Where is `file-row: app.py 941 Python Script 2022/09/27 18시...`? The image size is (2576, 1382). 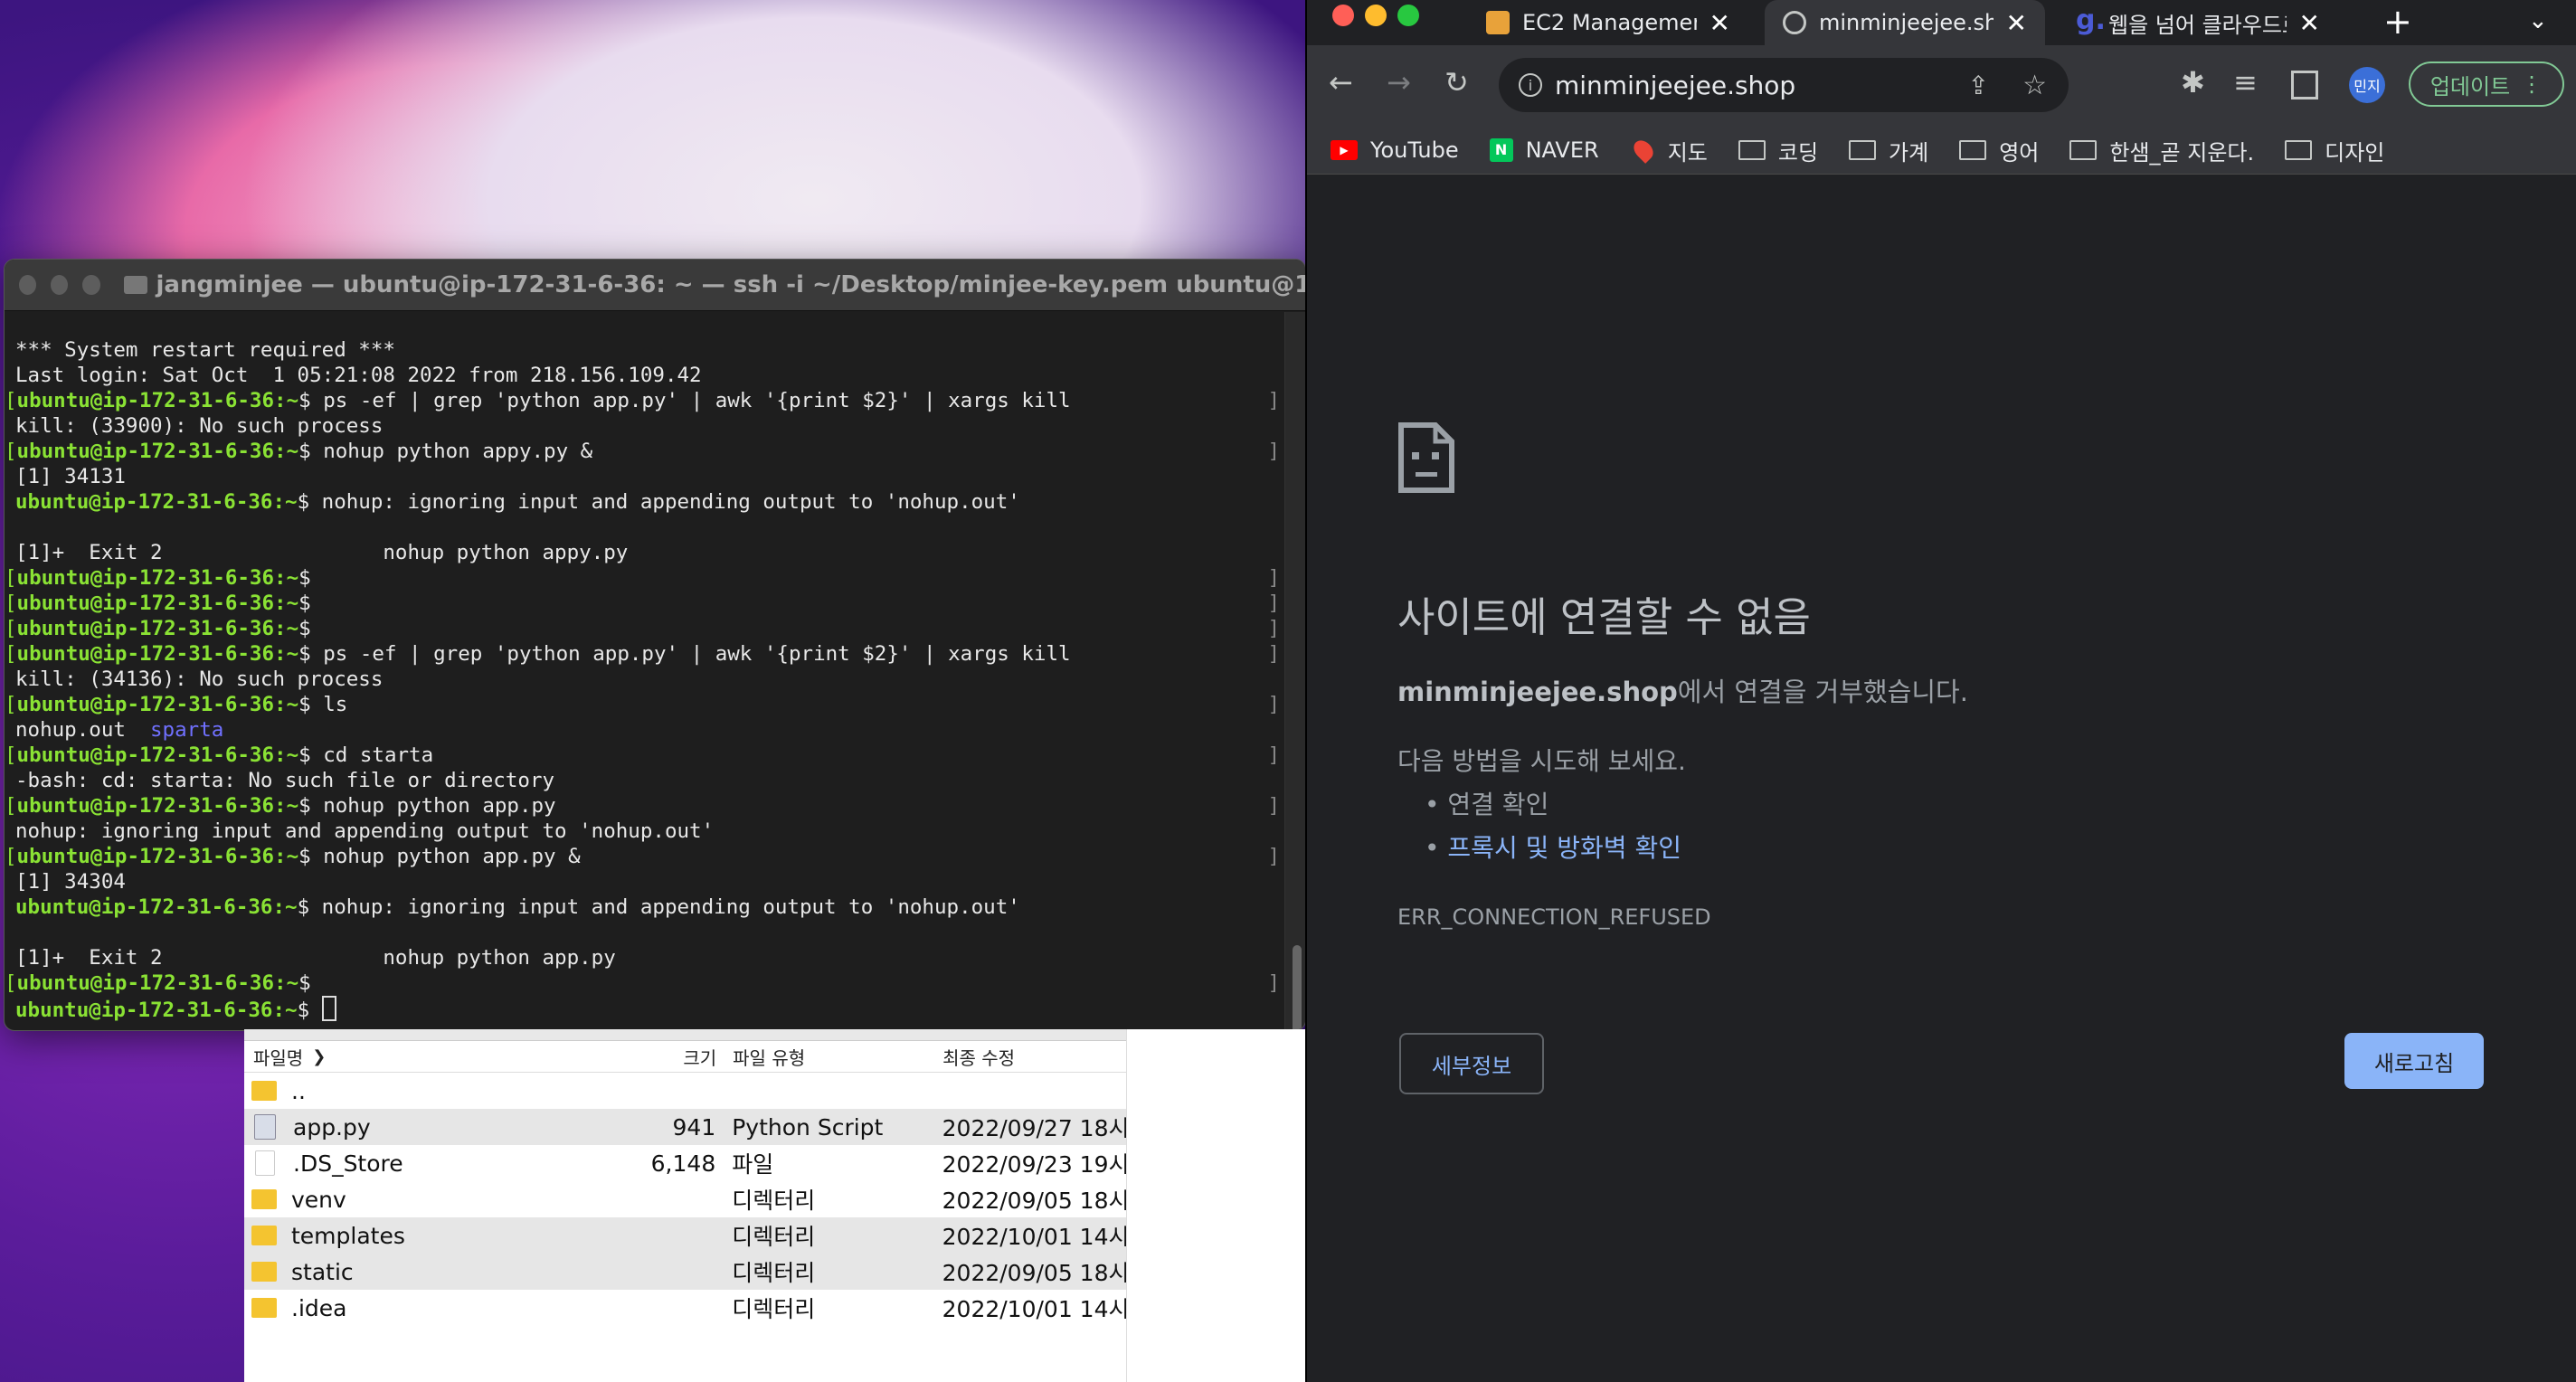
file-row: app.py 941 Python Script 2022/09/27 18시... is located at coordinates (685, 1127).